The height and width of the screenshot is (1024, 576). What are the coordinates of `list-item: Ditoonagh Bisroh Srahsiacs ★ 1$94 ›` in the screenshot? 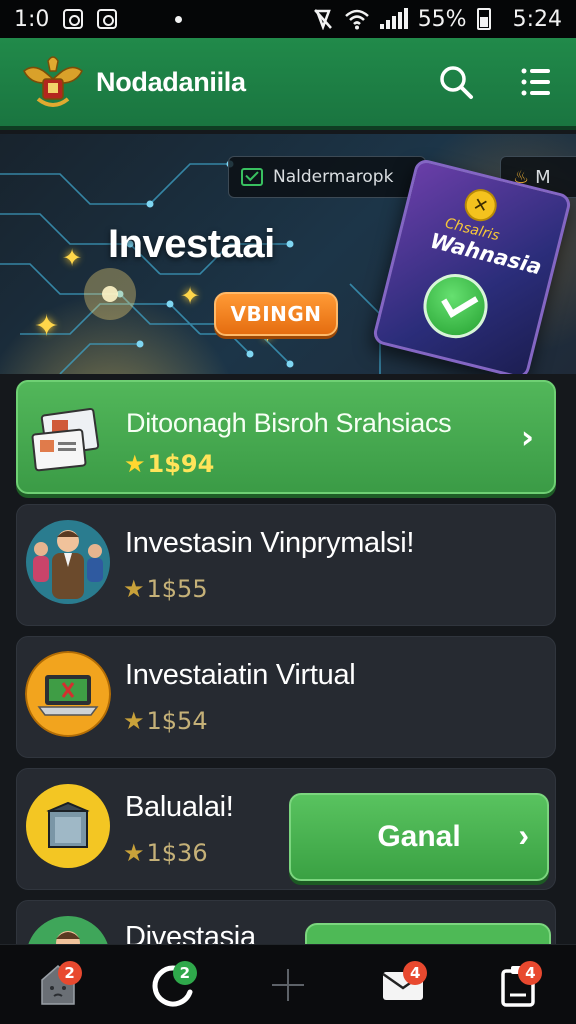 It's located at (286, 437).